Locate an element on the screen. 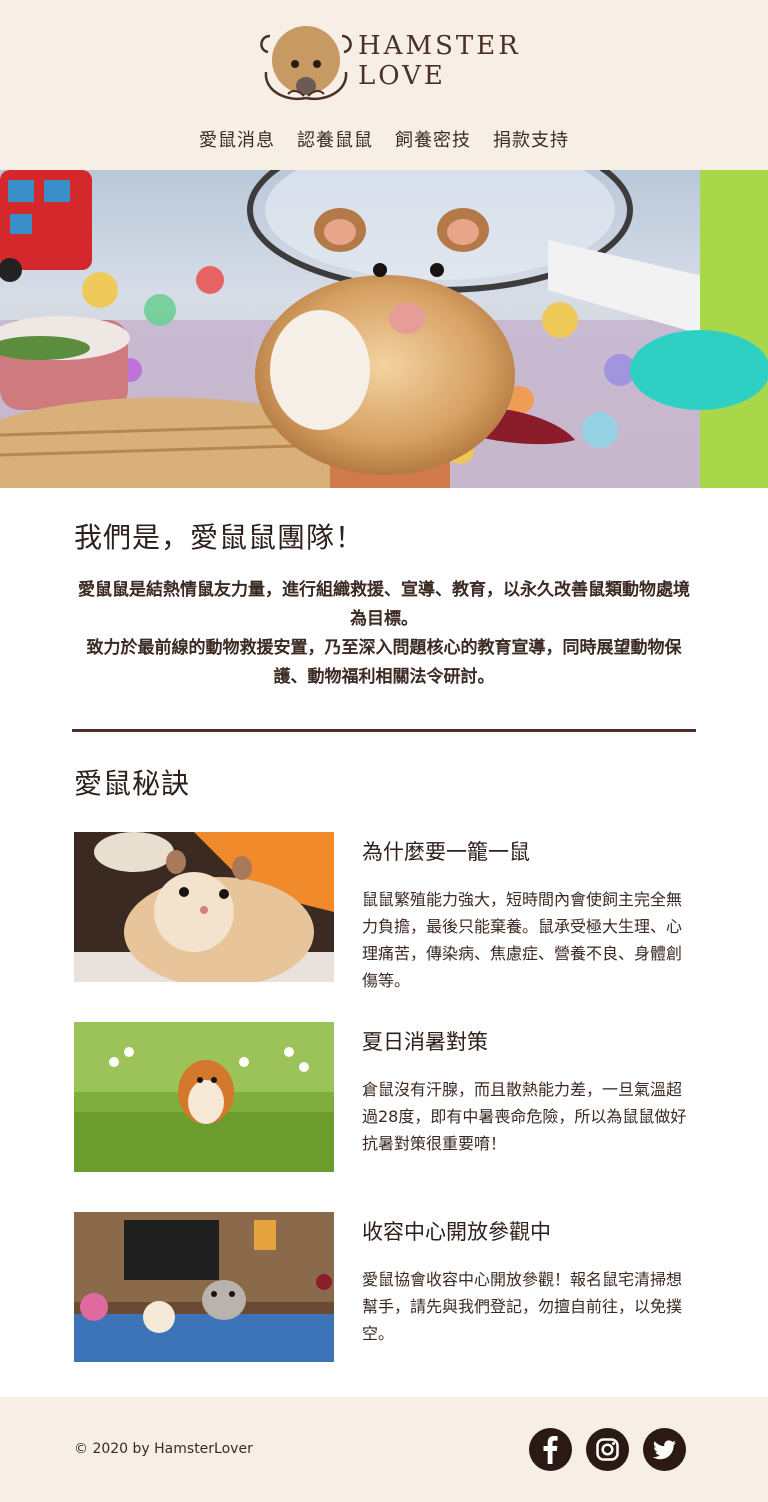 The width and height of the screenshot is (768, 1502). site-header: HAMSTER LOVE 愛鼠消息 認養鼠鼠 飼養密技 捐款支持 is located at coordinates (384, 85).